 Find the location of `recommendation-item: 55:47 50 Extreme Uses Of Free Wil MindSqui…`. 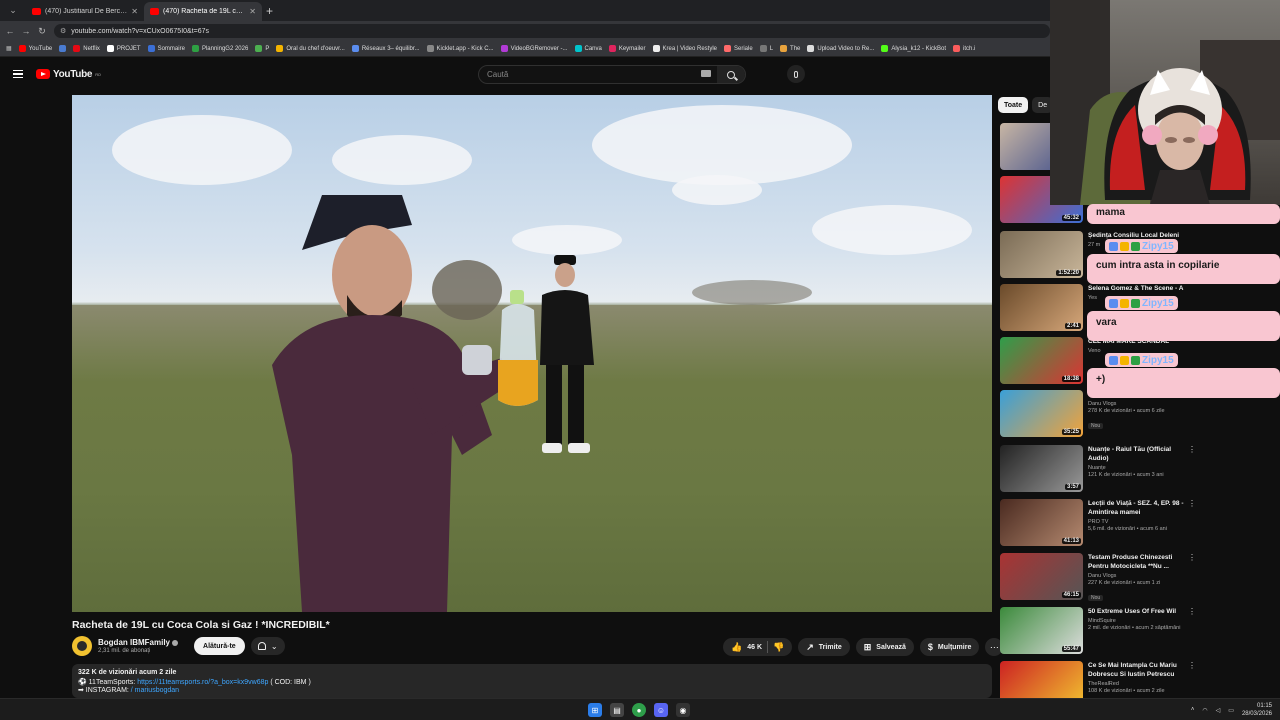

recommendation-item: 55:47 50 Extreme Uses Of Free Wil MindSqui… is located at coordinates (1098, 631).